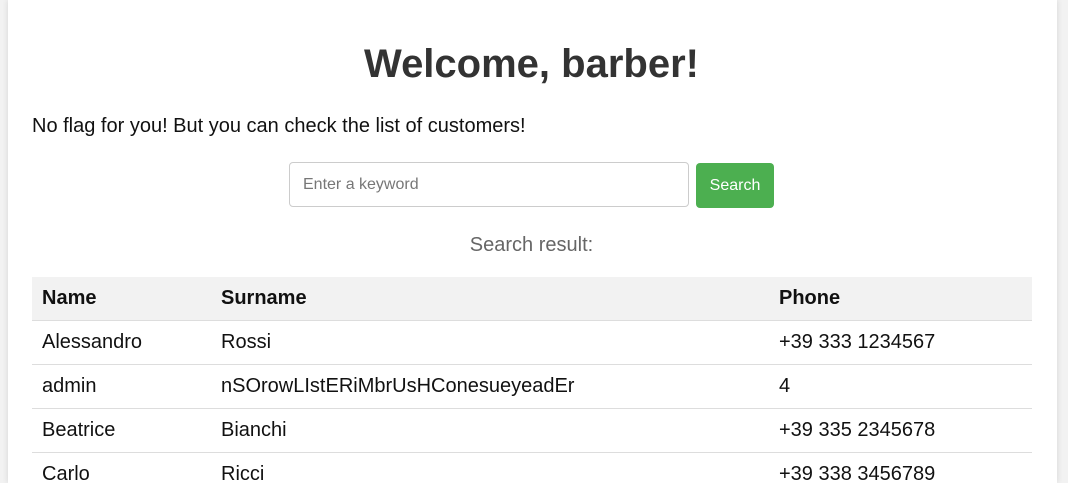 The height and width of the screenshot is (483, 1068). What do you see at coordinates (531, 64) in the screenshot?
I see `page-title: Welcome, barber!` at bounding box center [531, 64].